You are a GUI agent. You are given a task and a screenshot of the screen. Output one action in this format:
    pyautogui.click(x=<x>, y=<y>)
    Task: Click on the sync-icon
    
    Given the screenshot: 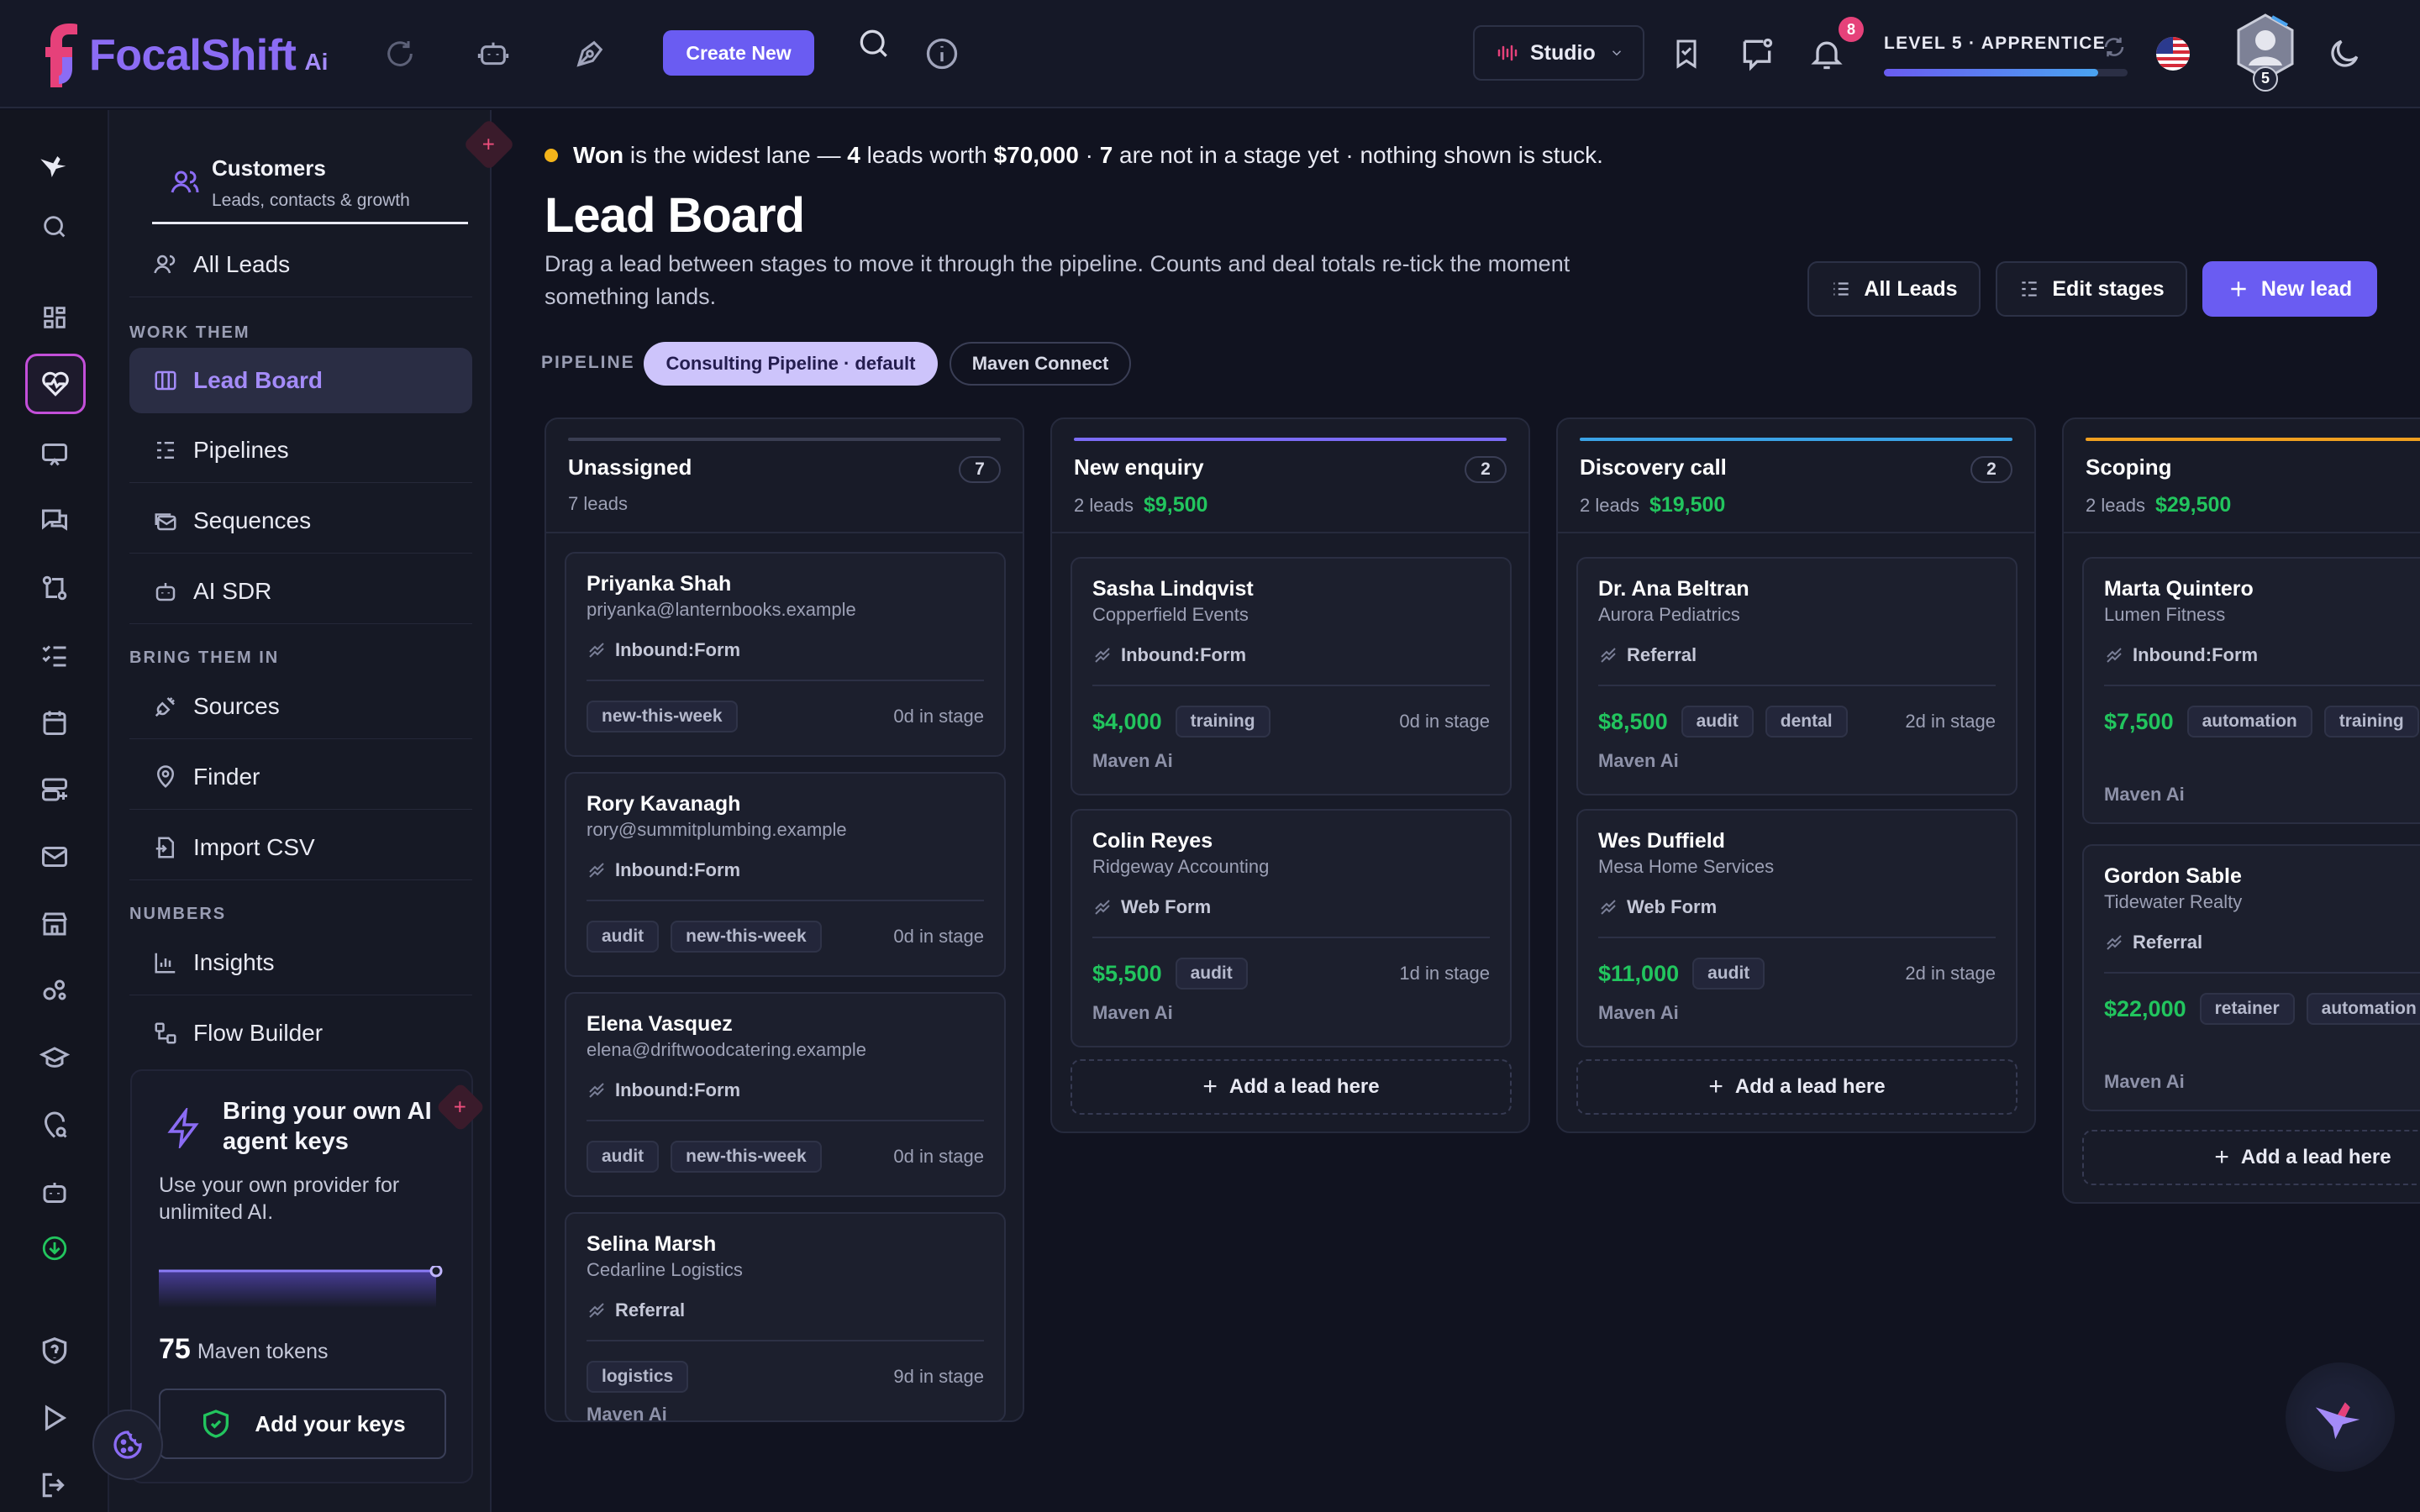 What is the action you would take?
    pyautogui.click(x=2114, y=47)
    